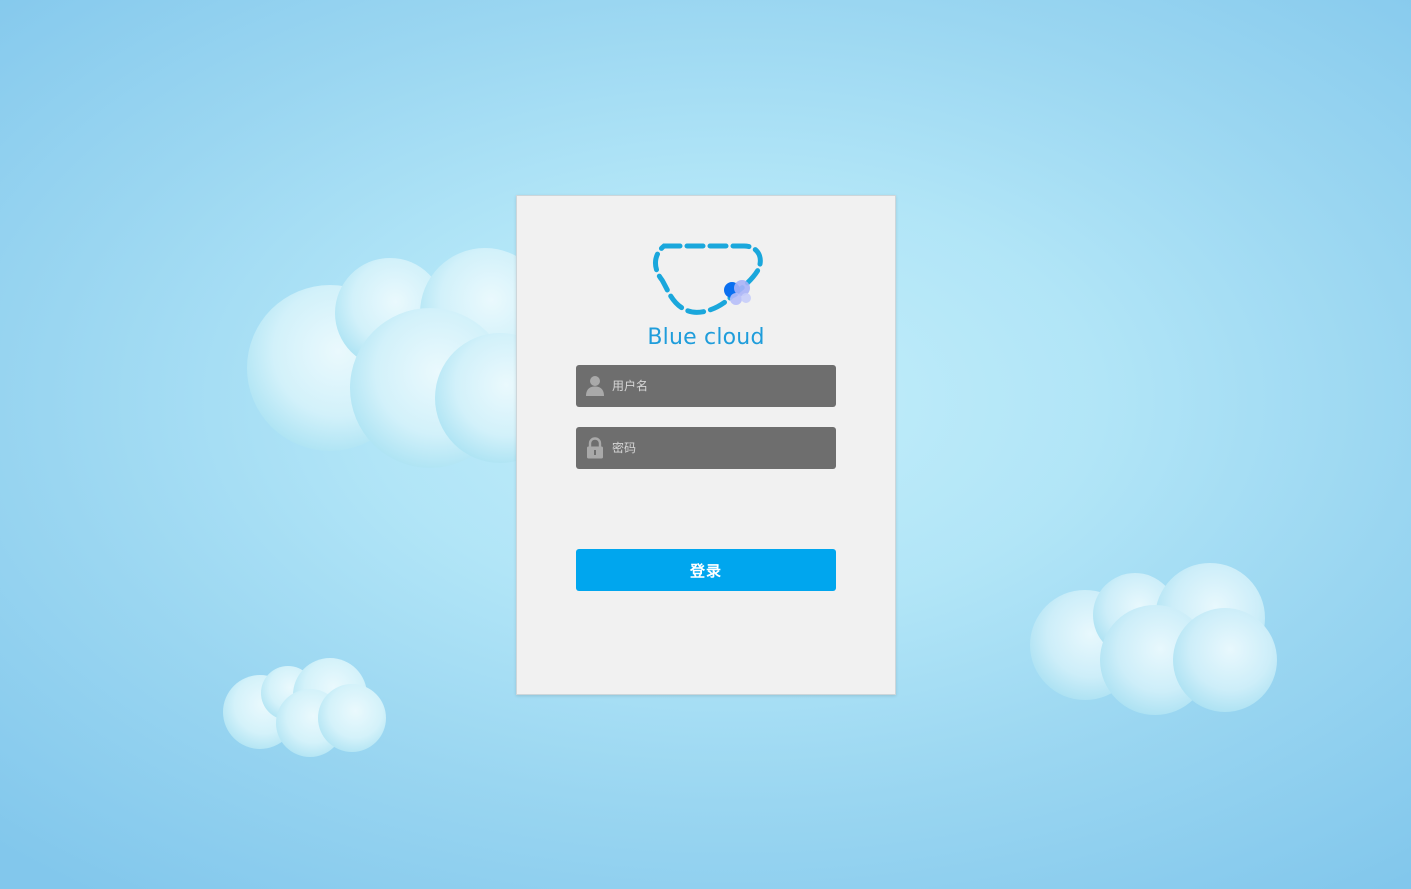 The image size is (1411, 889). What do you see at coordinates (595, 386) in the screenshot?
I see `user-icon` at bounding box center [595, 386].